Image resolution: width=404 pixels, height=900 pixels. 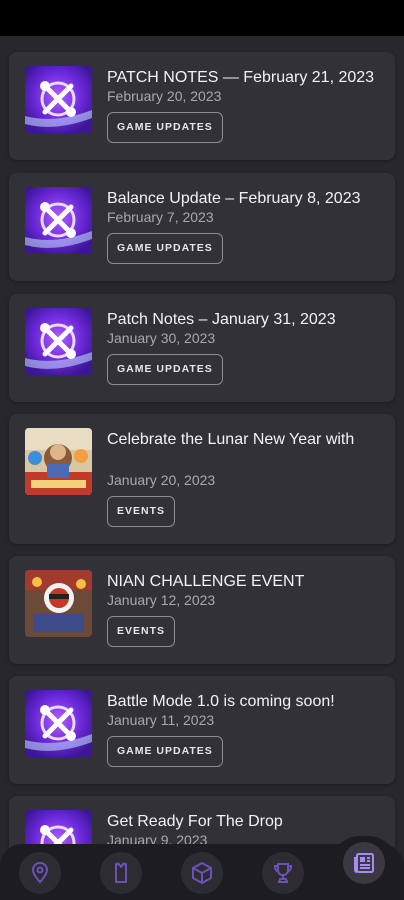 What do you see at coordinates (161, 480) in the screenshot?
I see `news-date: January 20, 2023` at bounding box center [161, 480].